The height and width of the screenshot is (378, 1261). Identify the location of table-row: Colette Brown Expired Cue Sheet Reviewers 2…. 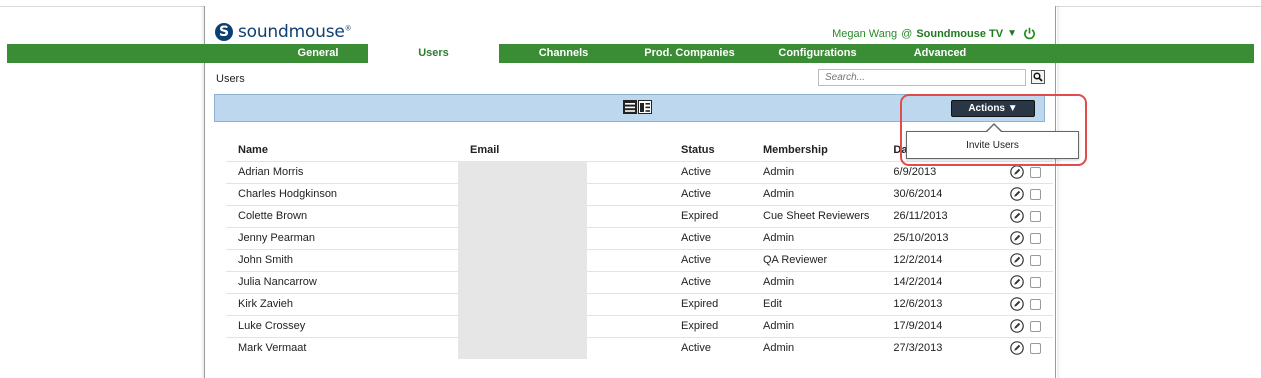
(640, 215).